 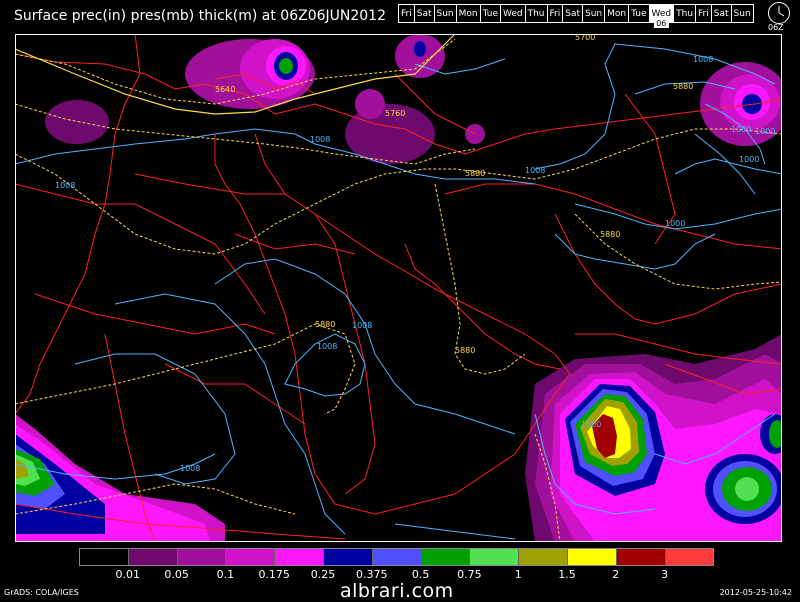 I want to click on day-tab-selected: Wed 06, so click(x=662, y=16).